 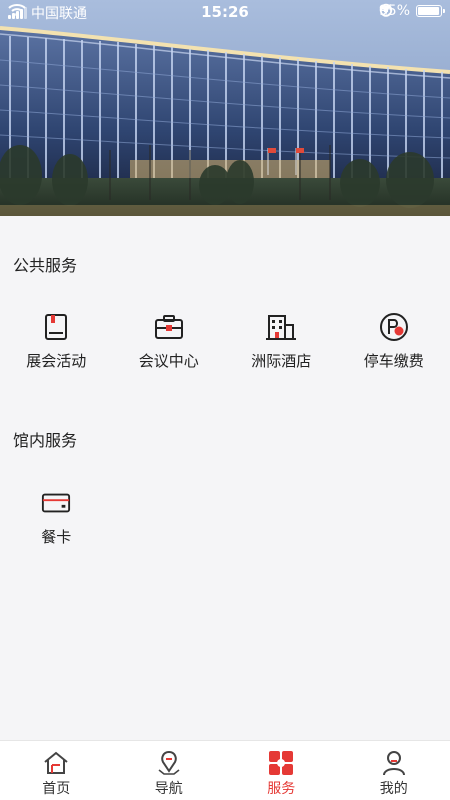 I want to click on service-conference: 会议中心, so click(x=169, y=341).